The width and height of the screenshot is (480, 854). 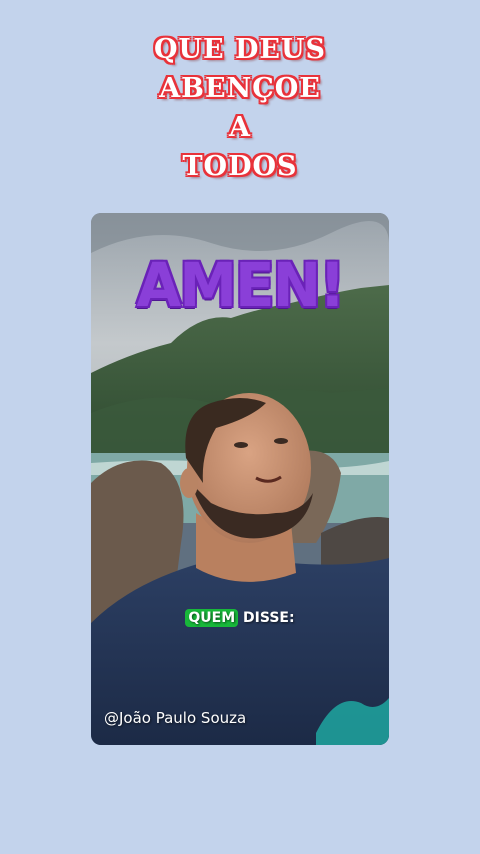 What do you see at coordinates (240, 166) in the screenshot?
I see `headline-line-4: TODOS` at bounding box center [240, 166].